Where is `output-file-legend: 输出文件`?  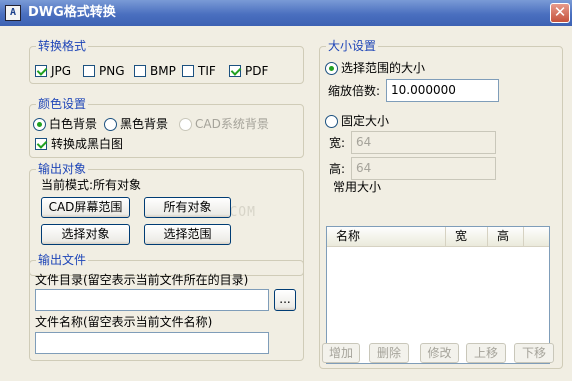 output-file-legend: 输出文件 is located at coordinates (62, 260).